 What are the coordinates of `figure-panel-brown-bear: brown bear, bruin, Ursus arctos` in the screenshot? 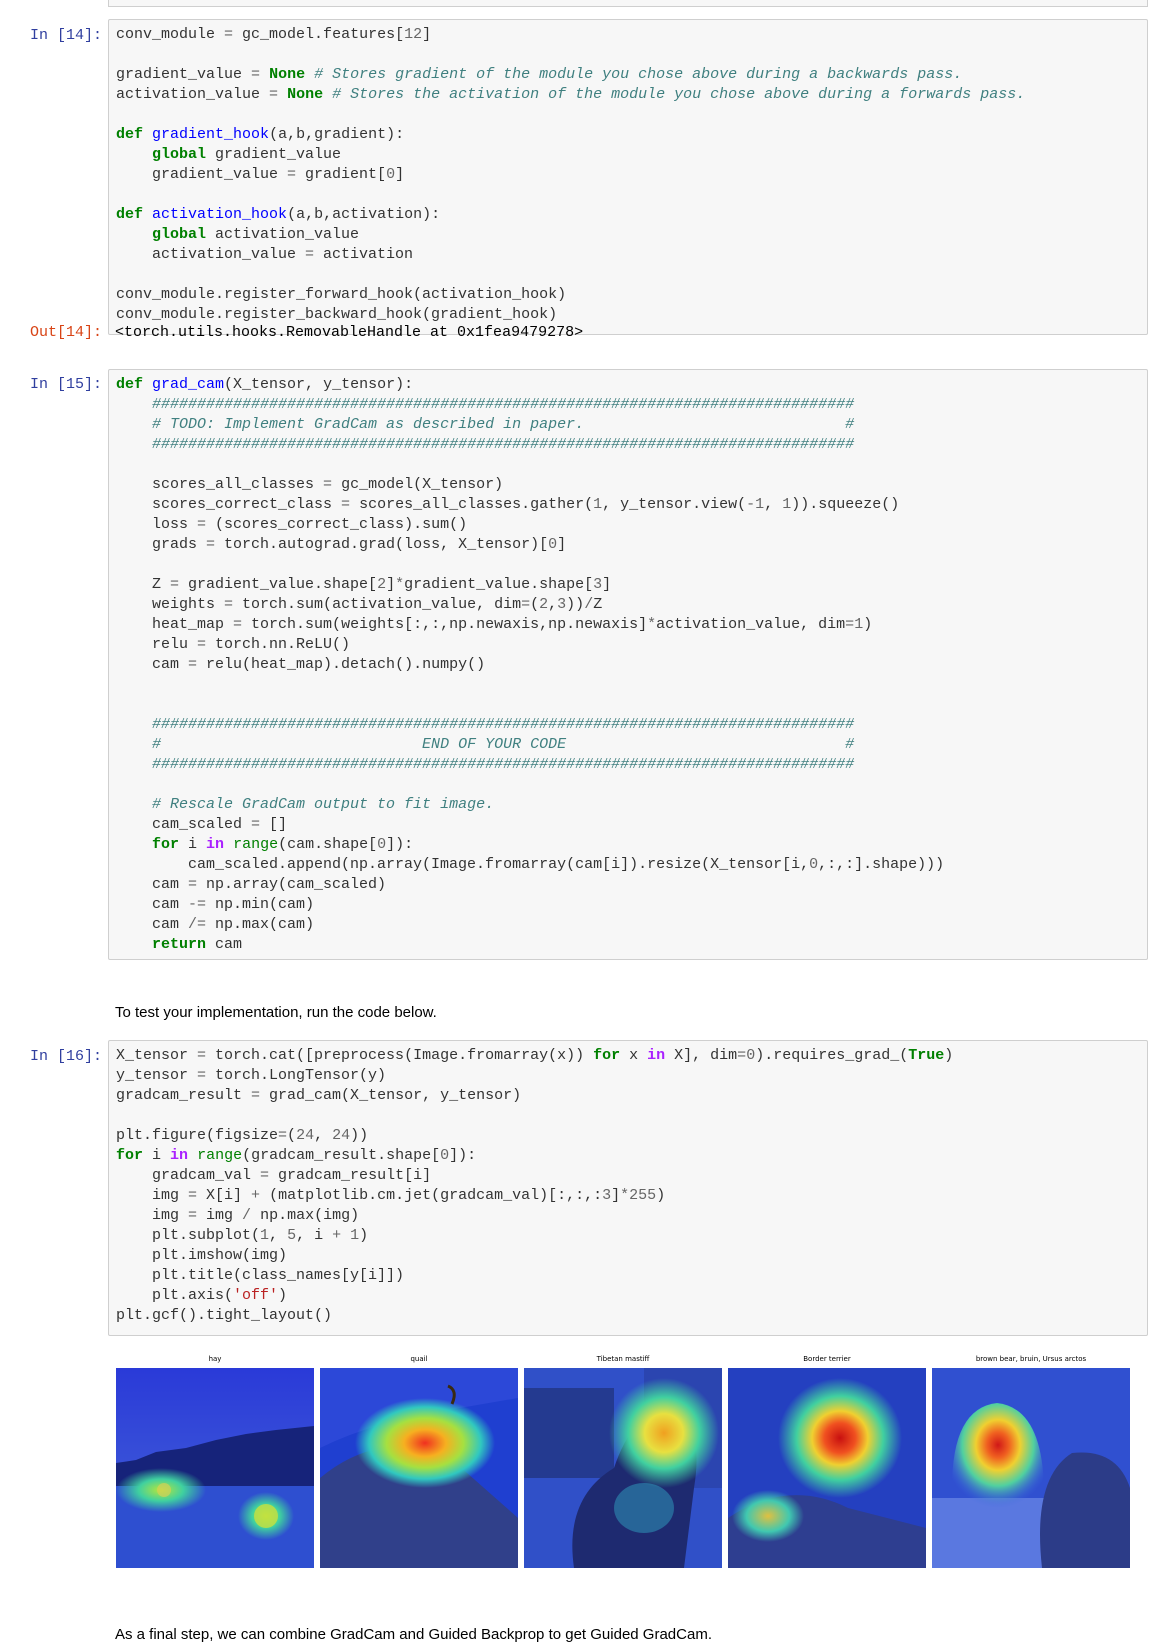 It's located at (1031, 1462).